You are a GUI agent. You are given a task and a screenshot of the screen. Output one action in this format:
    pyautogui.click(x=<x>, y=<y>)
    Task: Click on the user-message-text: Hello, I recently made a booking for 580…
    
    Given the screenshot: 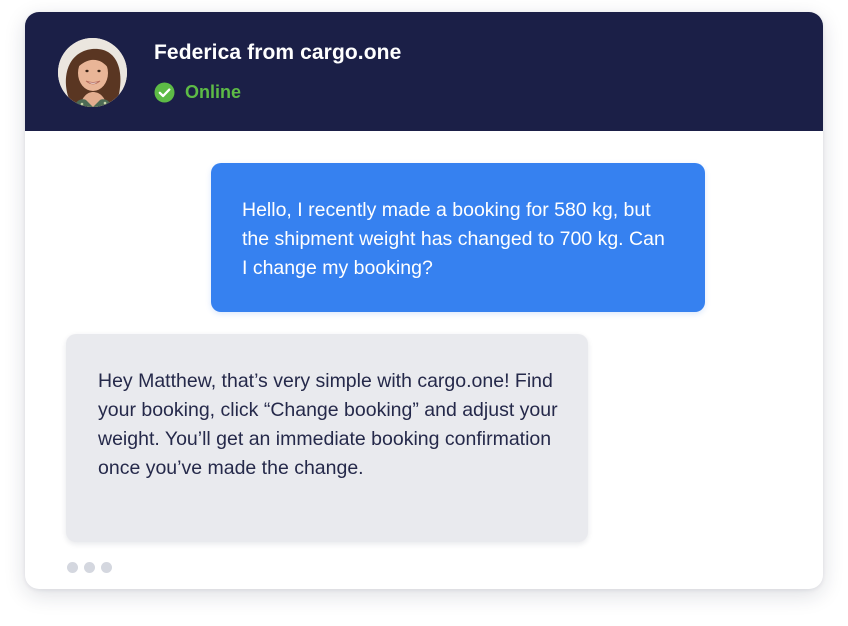 What is the action you would take?
    pyautogui.click(x=453, y=239)
    